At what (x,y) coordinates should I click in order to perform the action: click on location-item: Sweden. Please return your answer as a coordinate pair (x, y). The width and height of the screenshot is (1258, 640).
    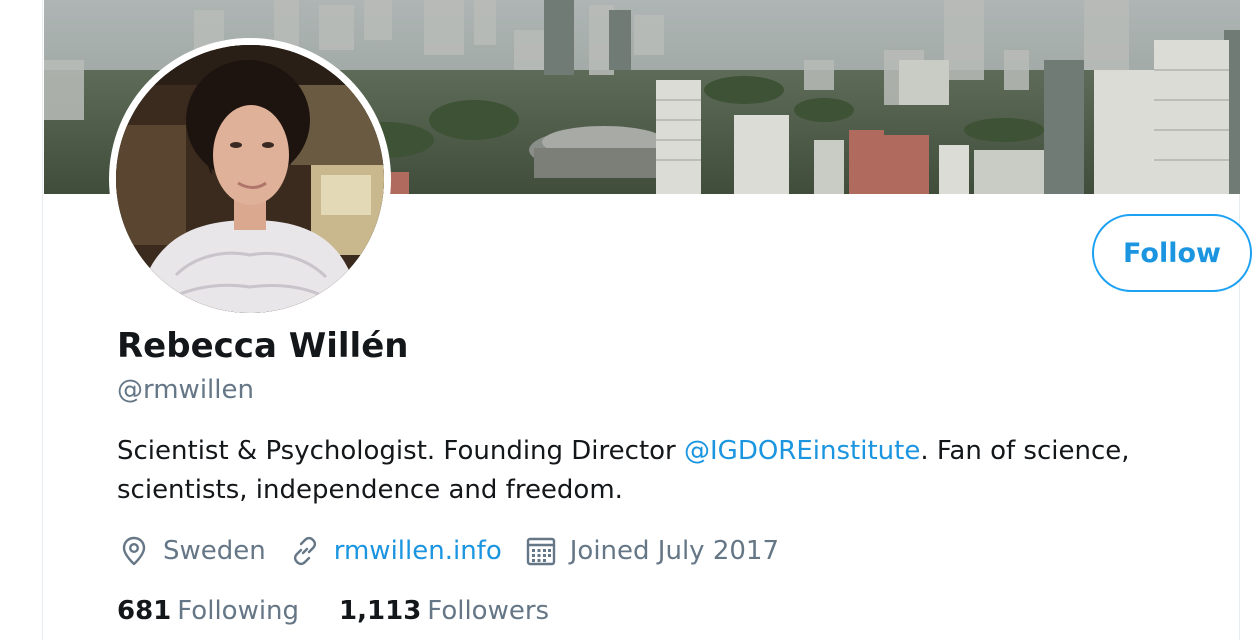
    Looking at the image, I should click on (191, 551).